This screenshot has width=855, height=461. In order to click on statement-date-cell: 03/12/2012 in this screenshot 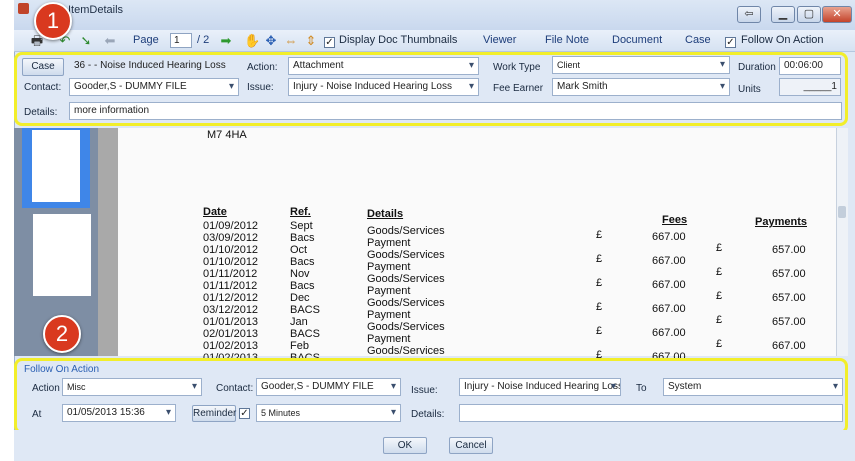, I will do `click(231, 310)`.